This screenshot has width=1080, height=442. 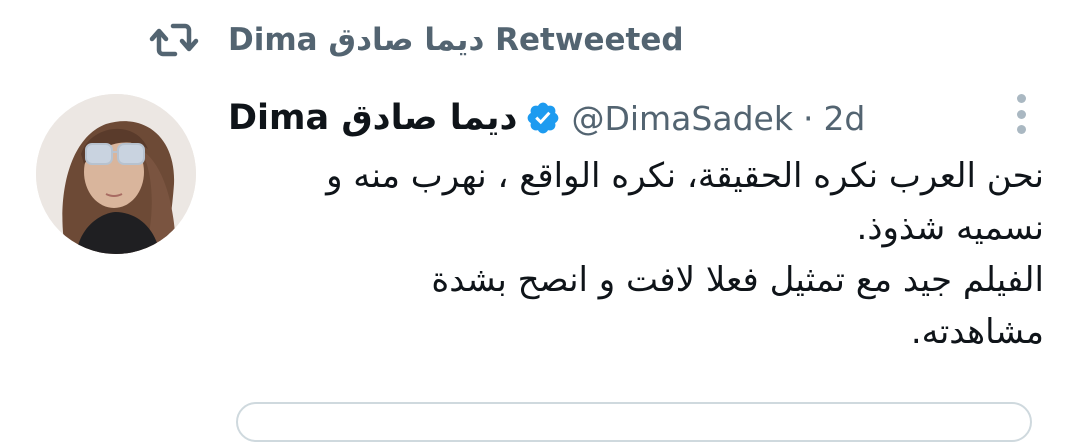 I want to click on retweet-context: Dima ديما صادق Retweeted, so click(x=416, y=40).